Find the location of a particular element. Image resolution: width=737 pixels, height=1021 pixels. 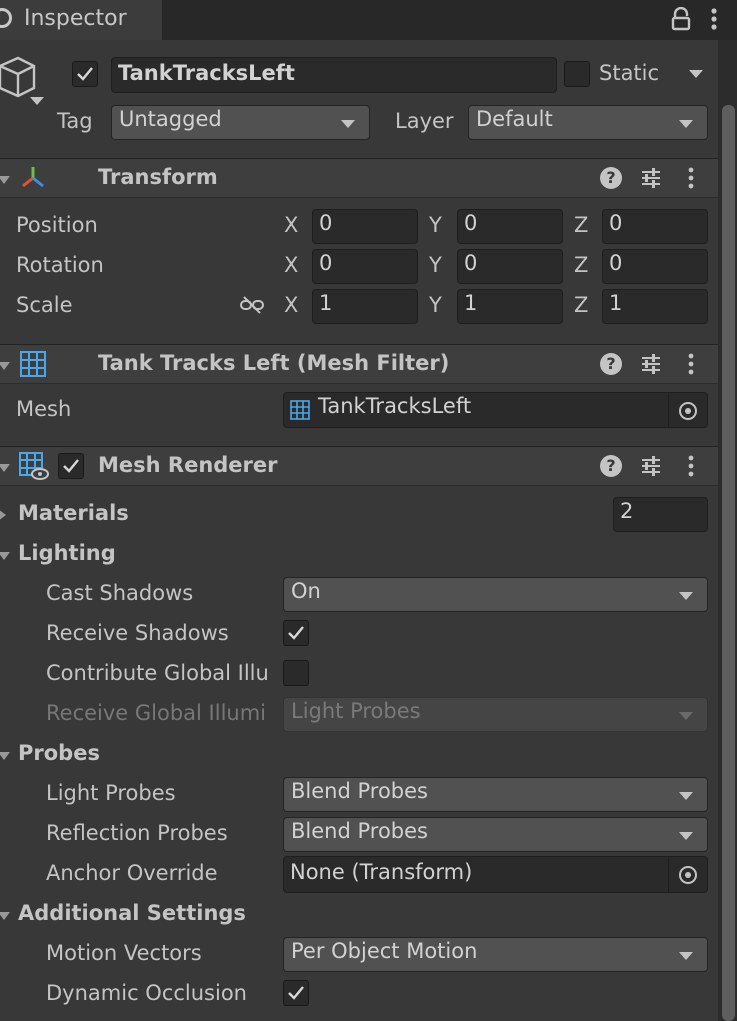

kebab-menu-icon is located at coordinates (714, 20).